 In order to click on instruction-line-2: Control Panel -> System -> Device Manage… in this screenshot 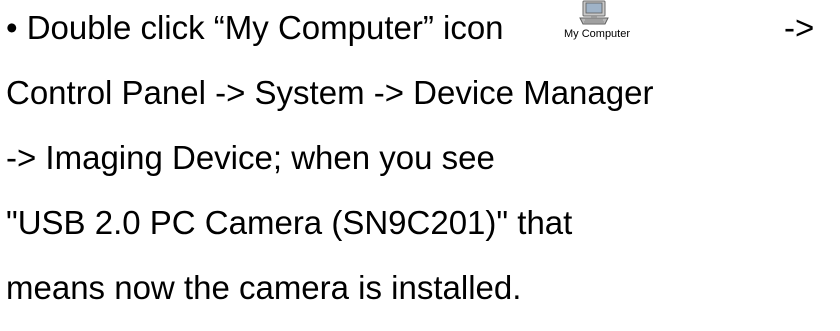, I will do `click(330, 92)`.